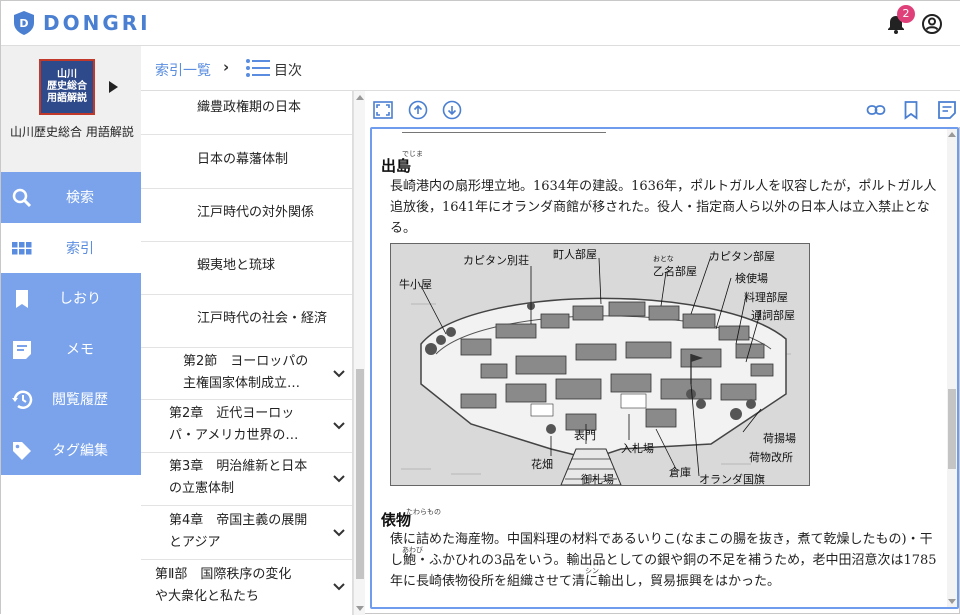 The image size is (960, 615). What do you see at coordinates (67, 87) in the screenshot?
I see `book-cover: 山川 歴史総合 用語解説` at bounding box center [67, 87].